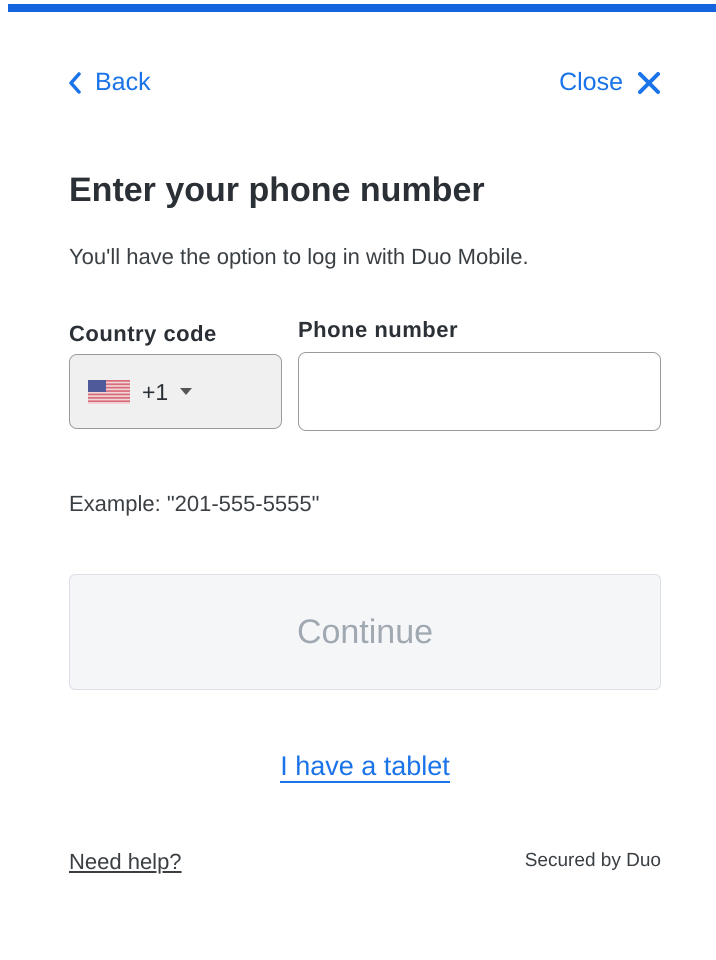 The width and height of the screenshot is (716, 960). Describe the element at coordinates (365, 767) in the screenshot. I see `tablet-link: I have a tablet` at that location.